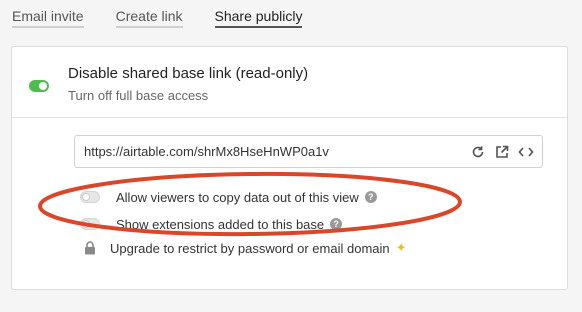 This screenshot has height=312, width=582. Describe the element at coordinates (526, 152) in the screenshot. I see `embed-code-icon` at that location.